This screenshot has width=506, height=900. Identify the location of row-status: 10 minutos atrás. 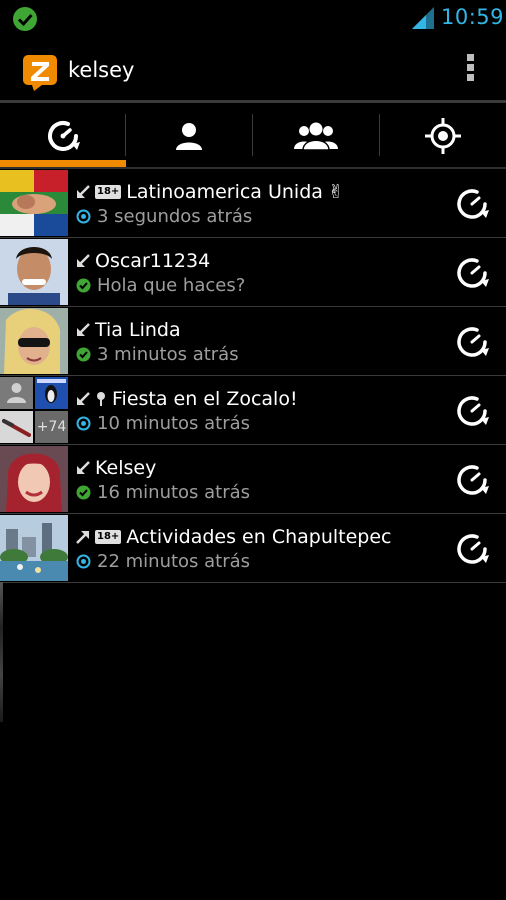
(163, 423).